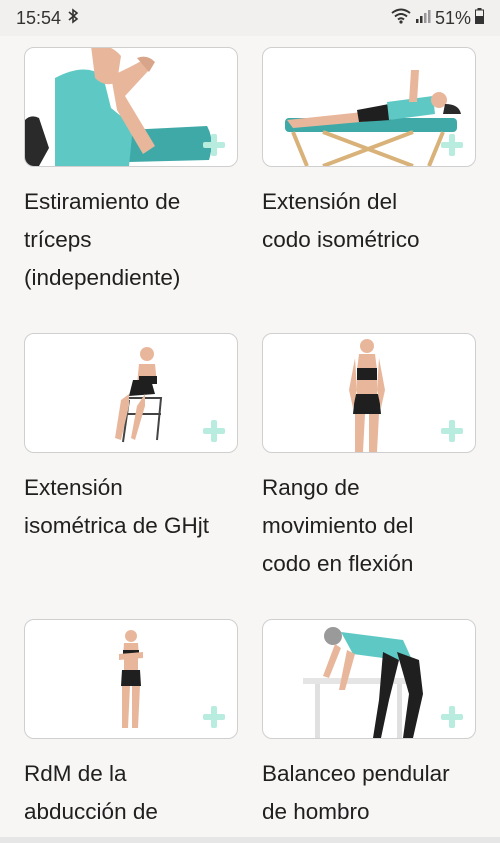 The width and height of the screenshot is (500, 843). What do you see at coordinates (311, 487) in the screenshot?
I see `title-line: Rango de` at bounding box center [311, 487].